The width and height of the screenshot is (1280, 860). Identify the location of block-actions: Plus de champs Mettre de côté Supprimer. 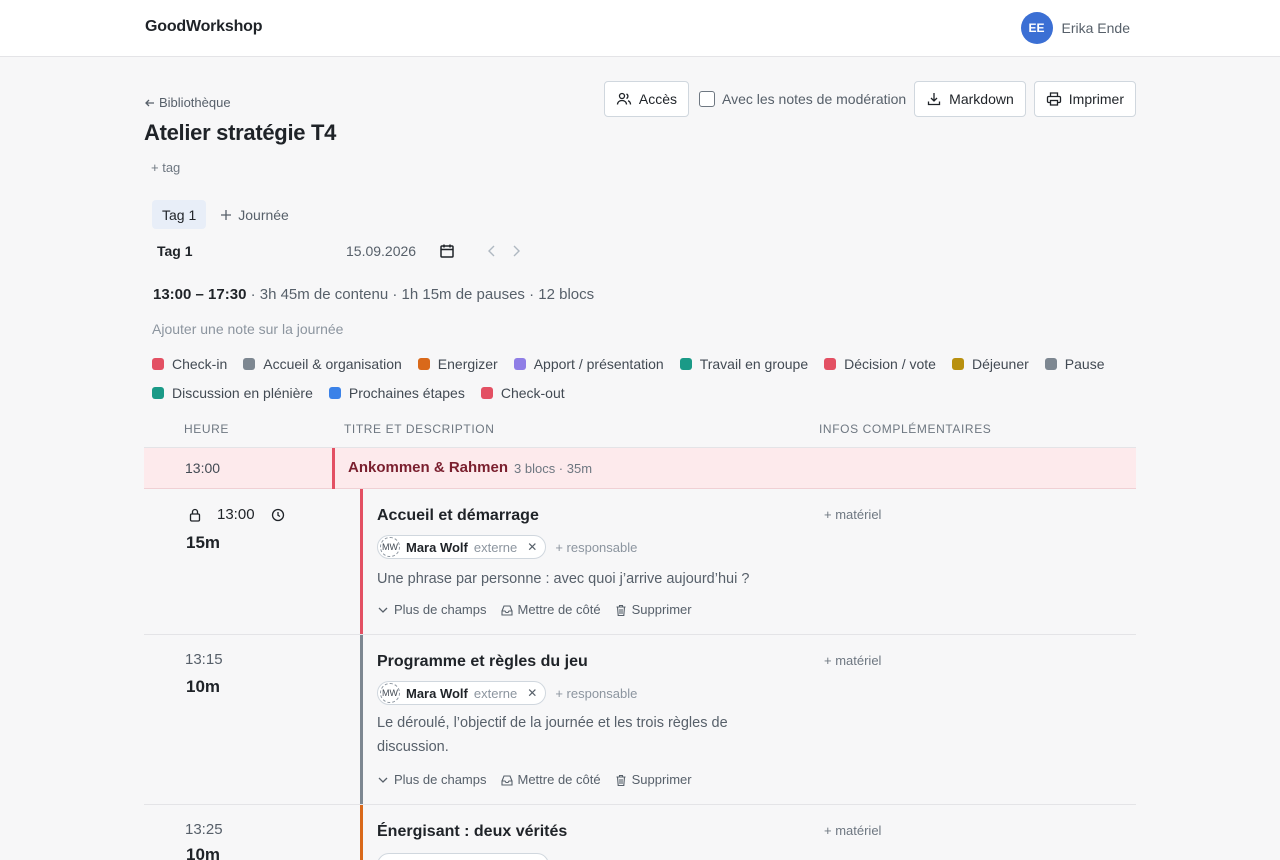
(534, 609).